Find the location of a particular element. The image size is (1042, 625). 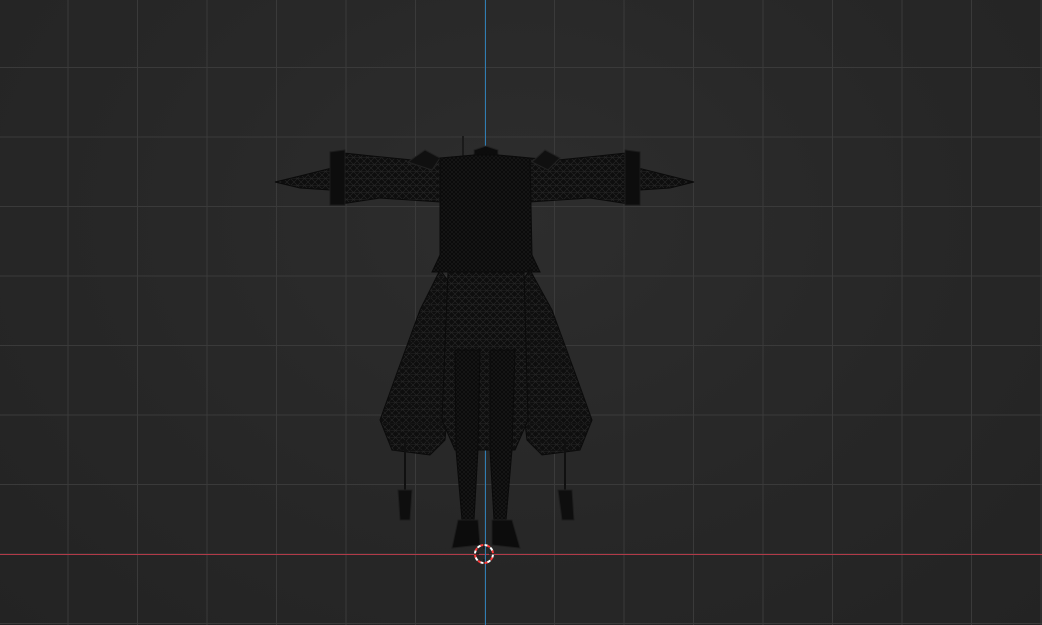

coat-skirt is located at coordinates (486, 362).